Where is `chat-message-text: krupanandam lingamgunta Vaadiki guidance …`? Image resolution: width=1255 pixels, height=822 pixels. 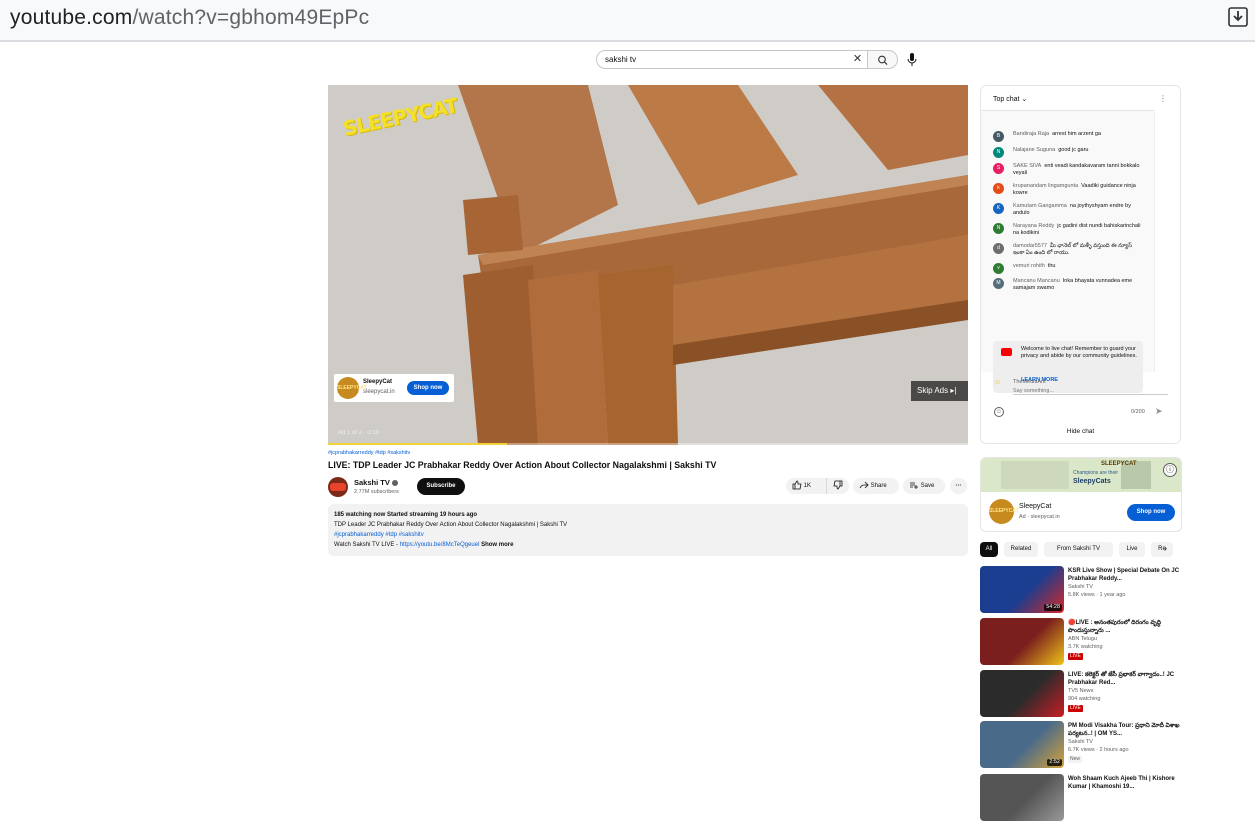
chat-message-text: krupanandam lingamgunta Vaadiki guidance … is located at coordinates (1078, 190).